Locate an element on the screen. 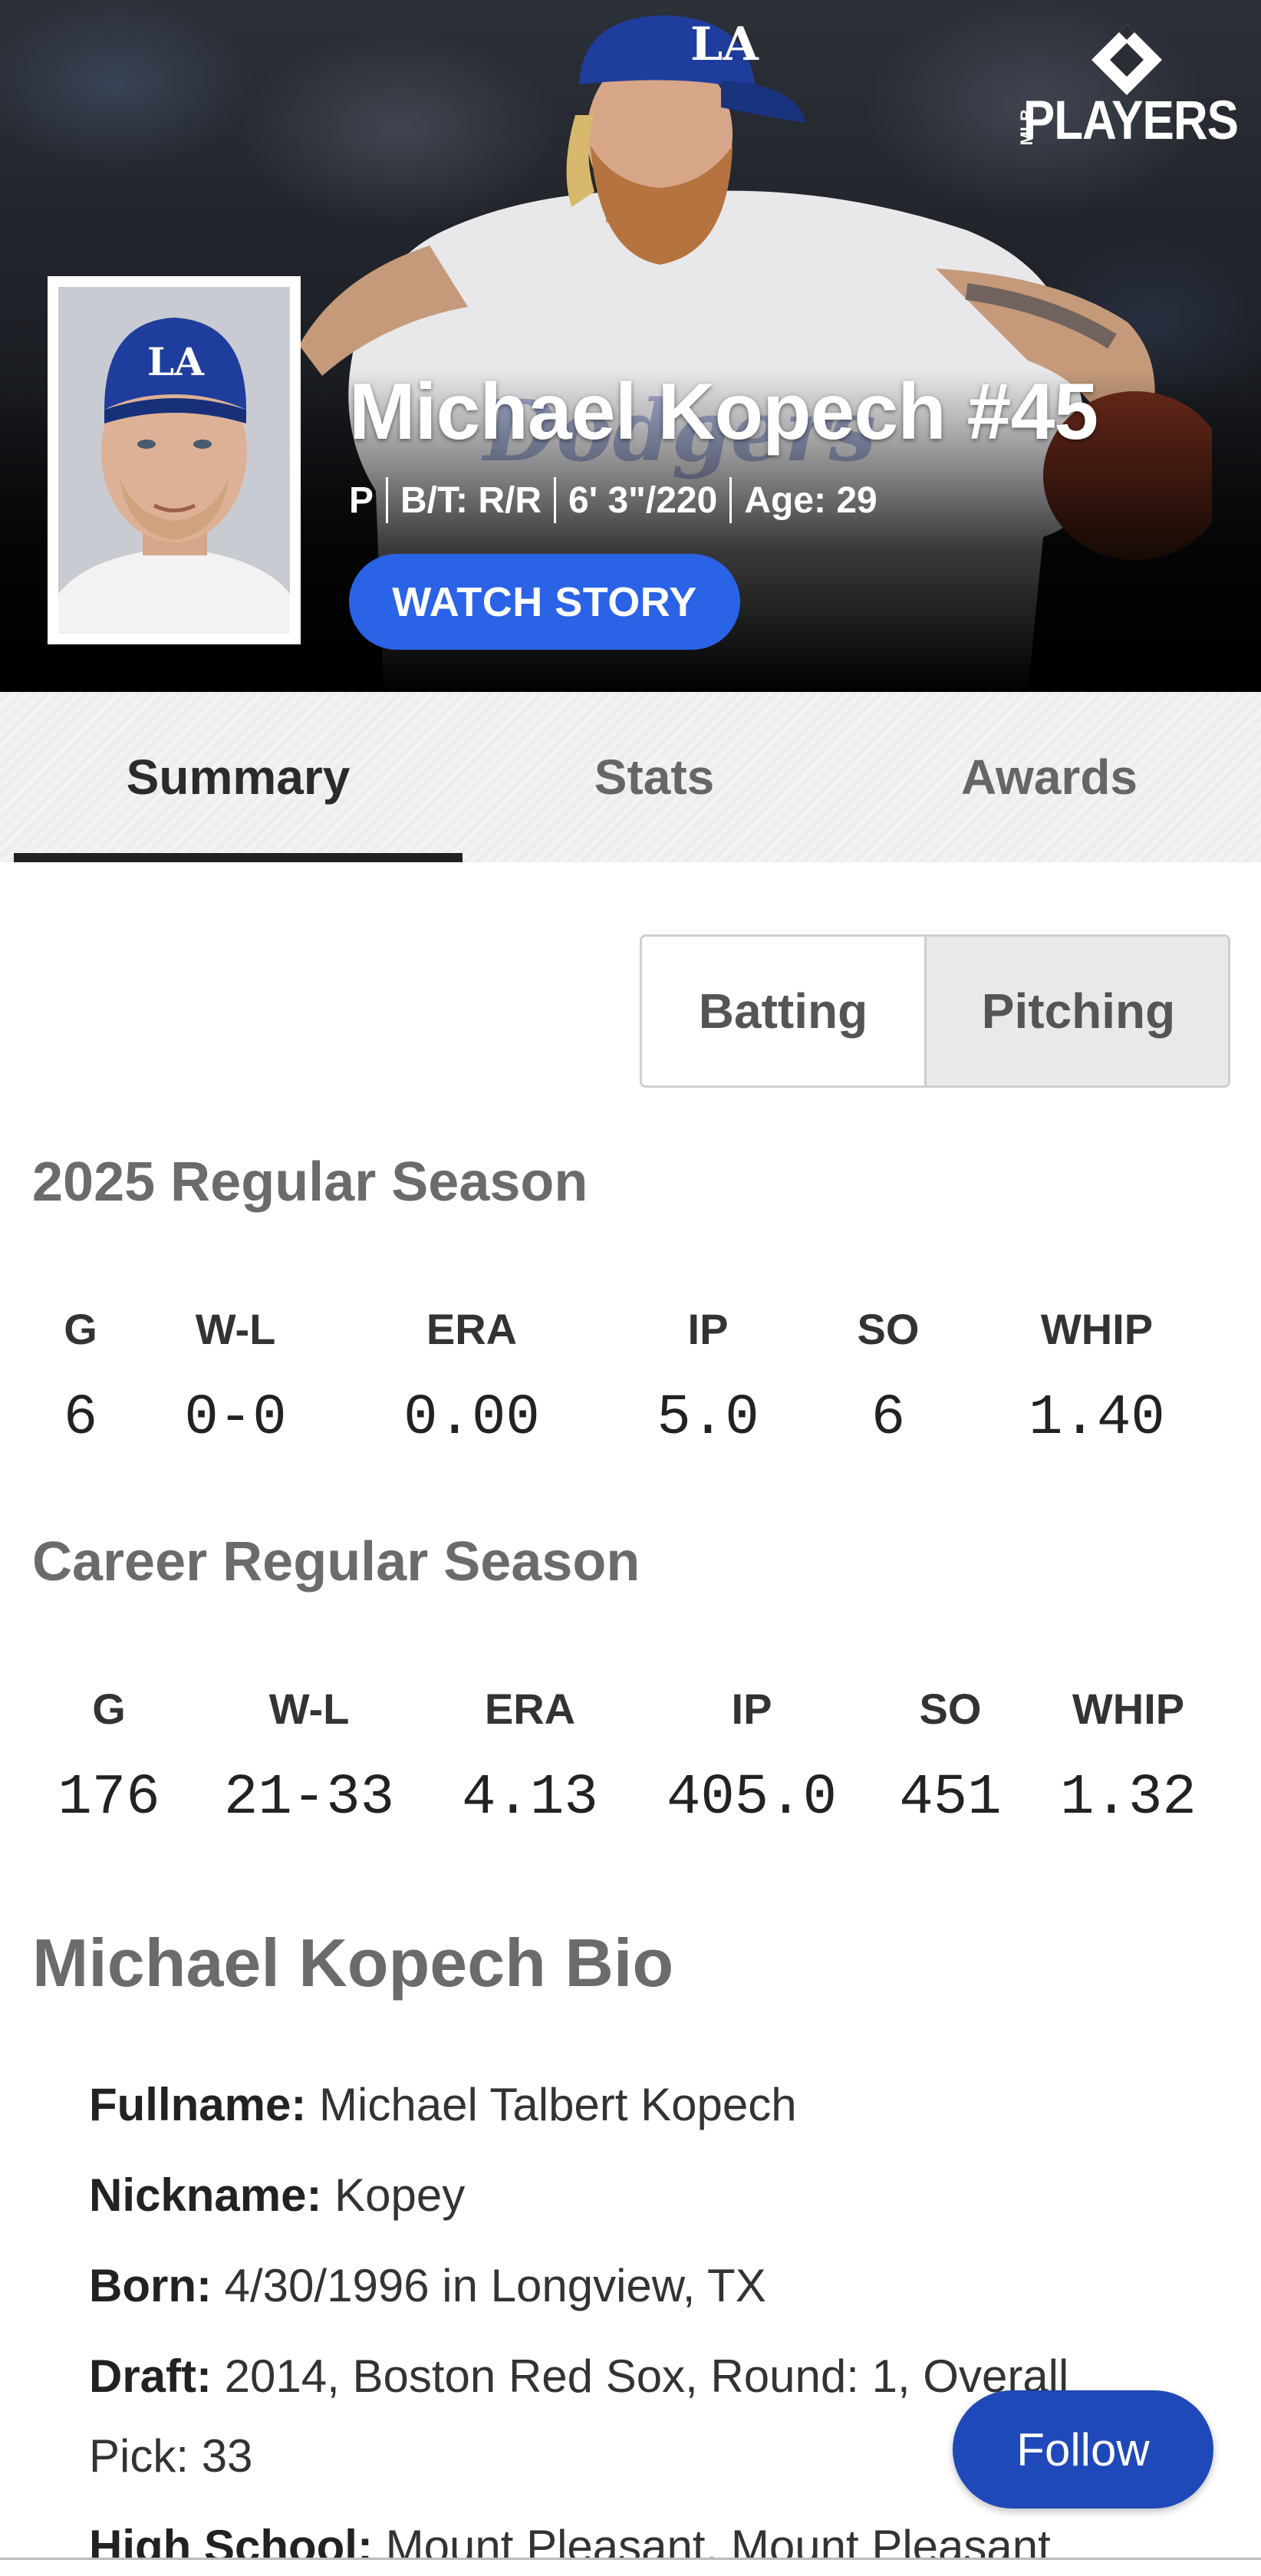 The image size is (1261, 2576). stat-value: 21-33 is located at coordinates (309, 1798).